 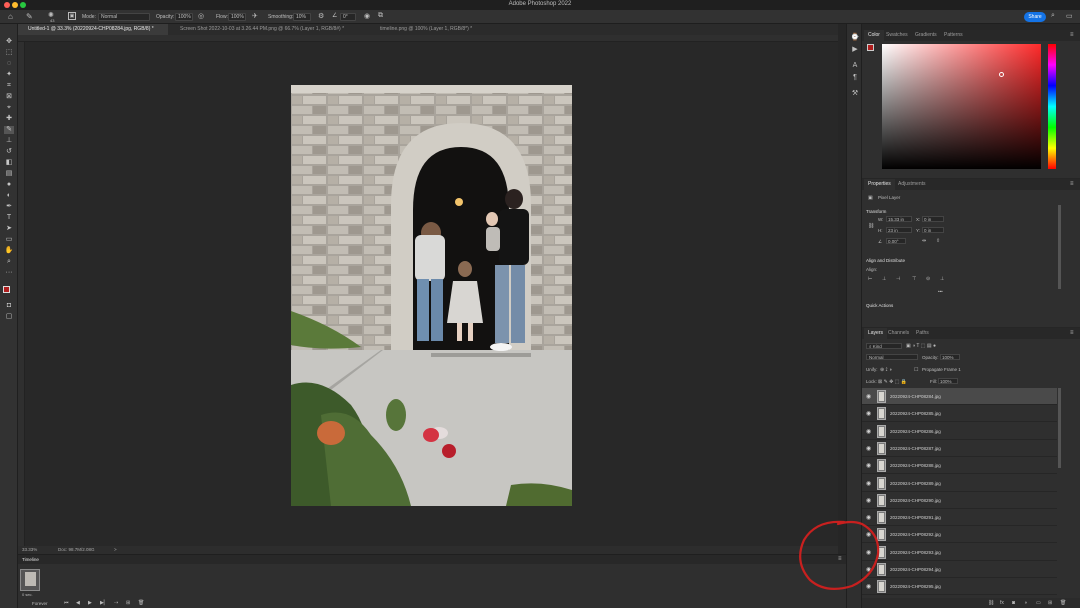 I want to click on smoothing-settings-icon: ⚙, so click(x=321, y=16).